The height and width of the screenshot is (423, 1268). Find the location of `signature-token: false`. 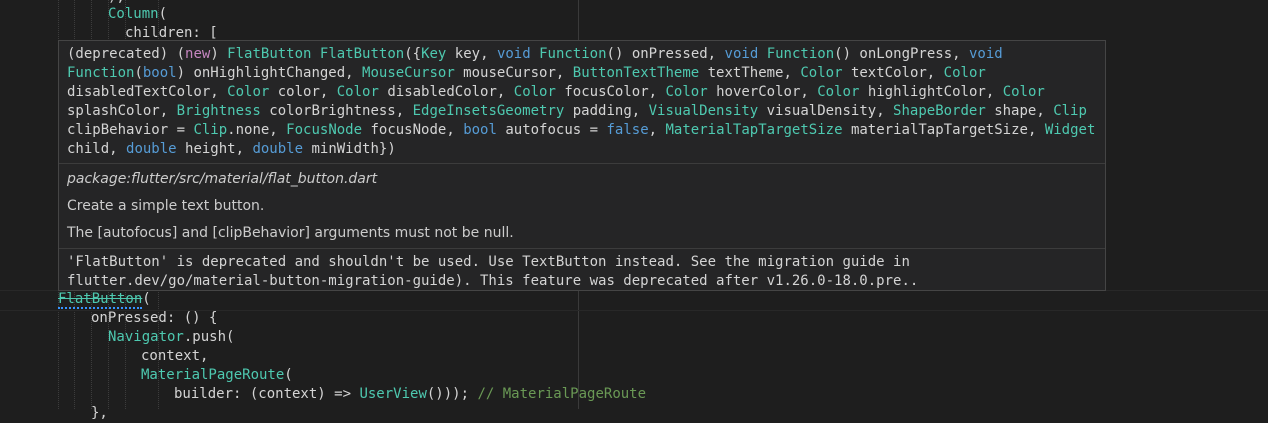

signature-token: false is located at coordinates (627, 130).